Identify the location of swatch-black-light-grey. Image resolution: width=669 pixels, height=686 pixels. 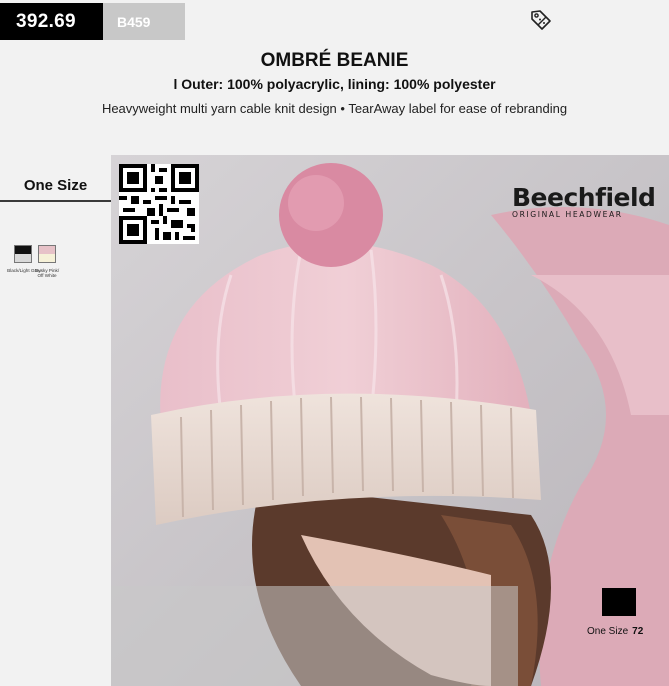
(23, 254).